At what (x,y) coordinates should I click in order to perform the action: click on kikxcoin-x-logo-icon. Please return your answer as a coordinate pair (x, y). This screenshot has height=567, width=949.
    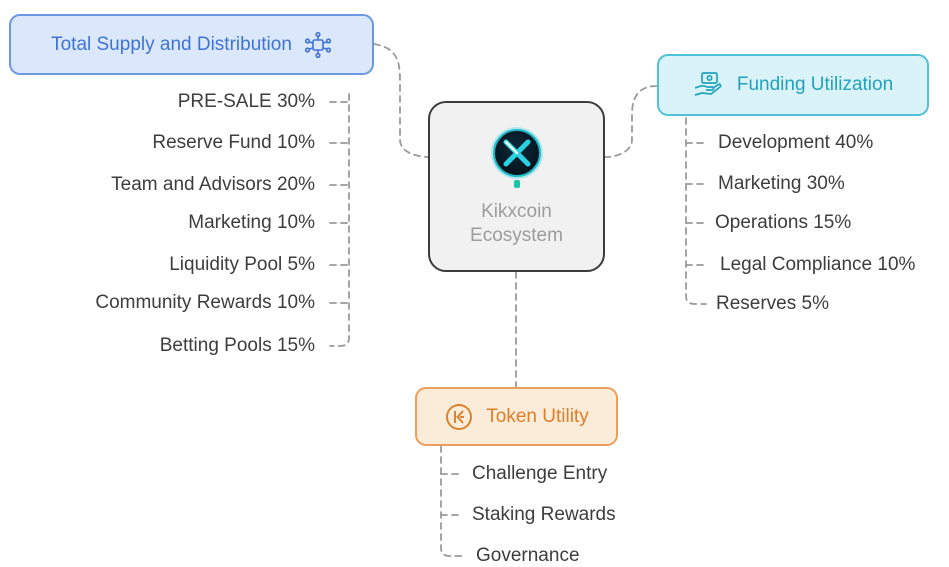
    Looking at the image, I should click on (517, 159).